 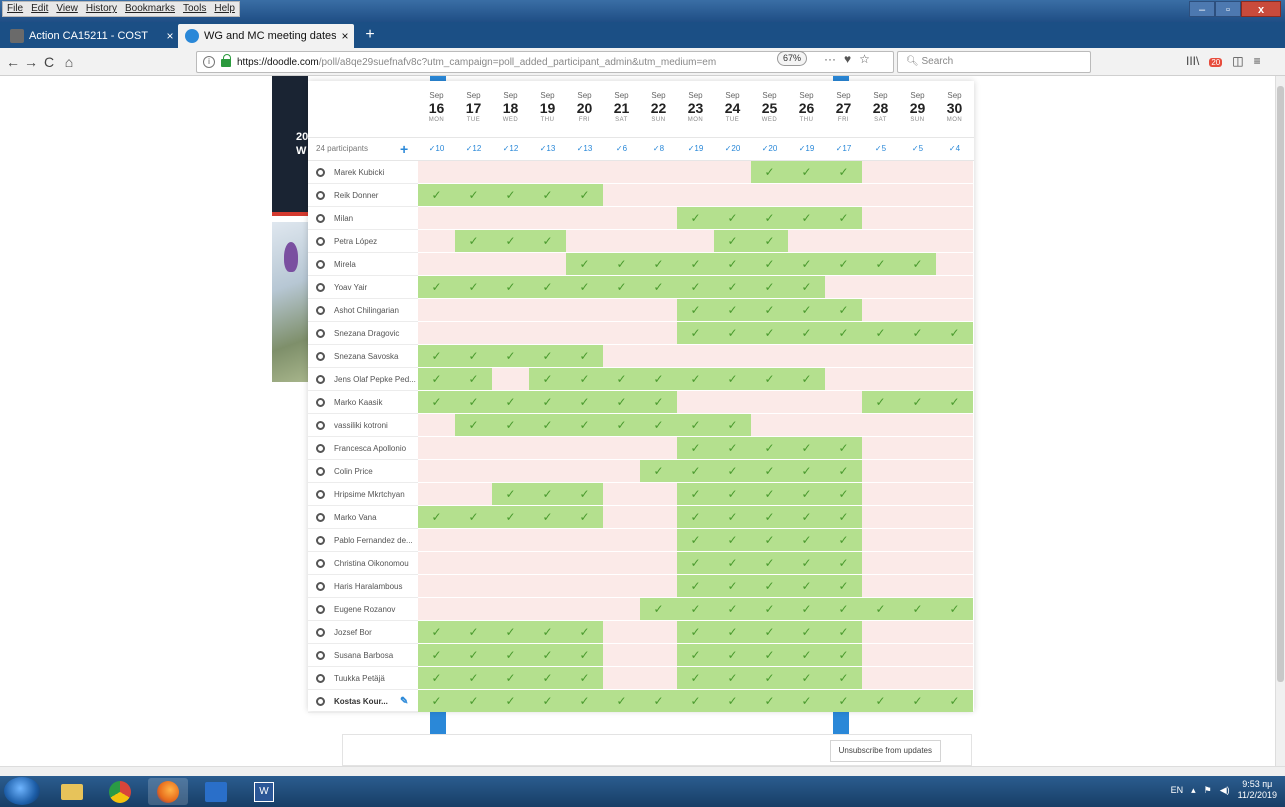 What do you see at coordinates (1280, 384) in the screenshot?
I see `scrollbar-thumb` at bounding box center [1280, 384].